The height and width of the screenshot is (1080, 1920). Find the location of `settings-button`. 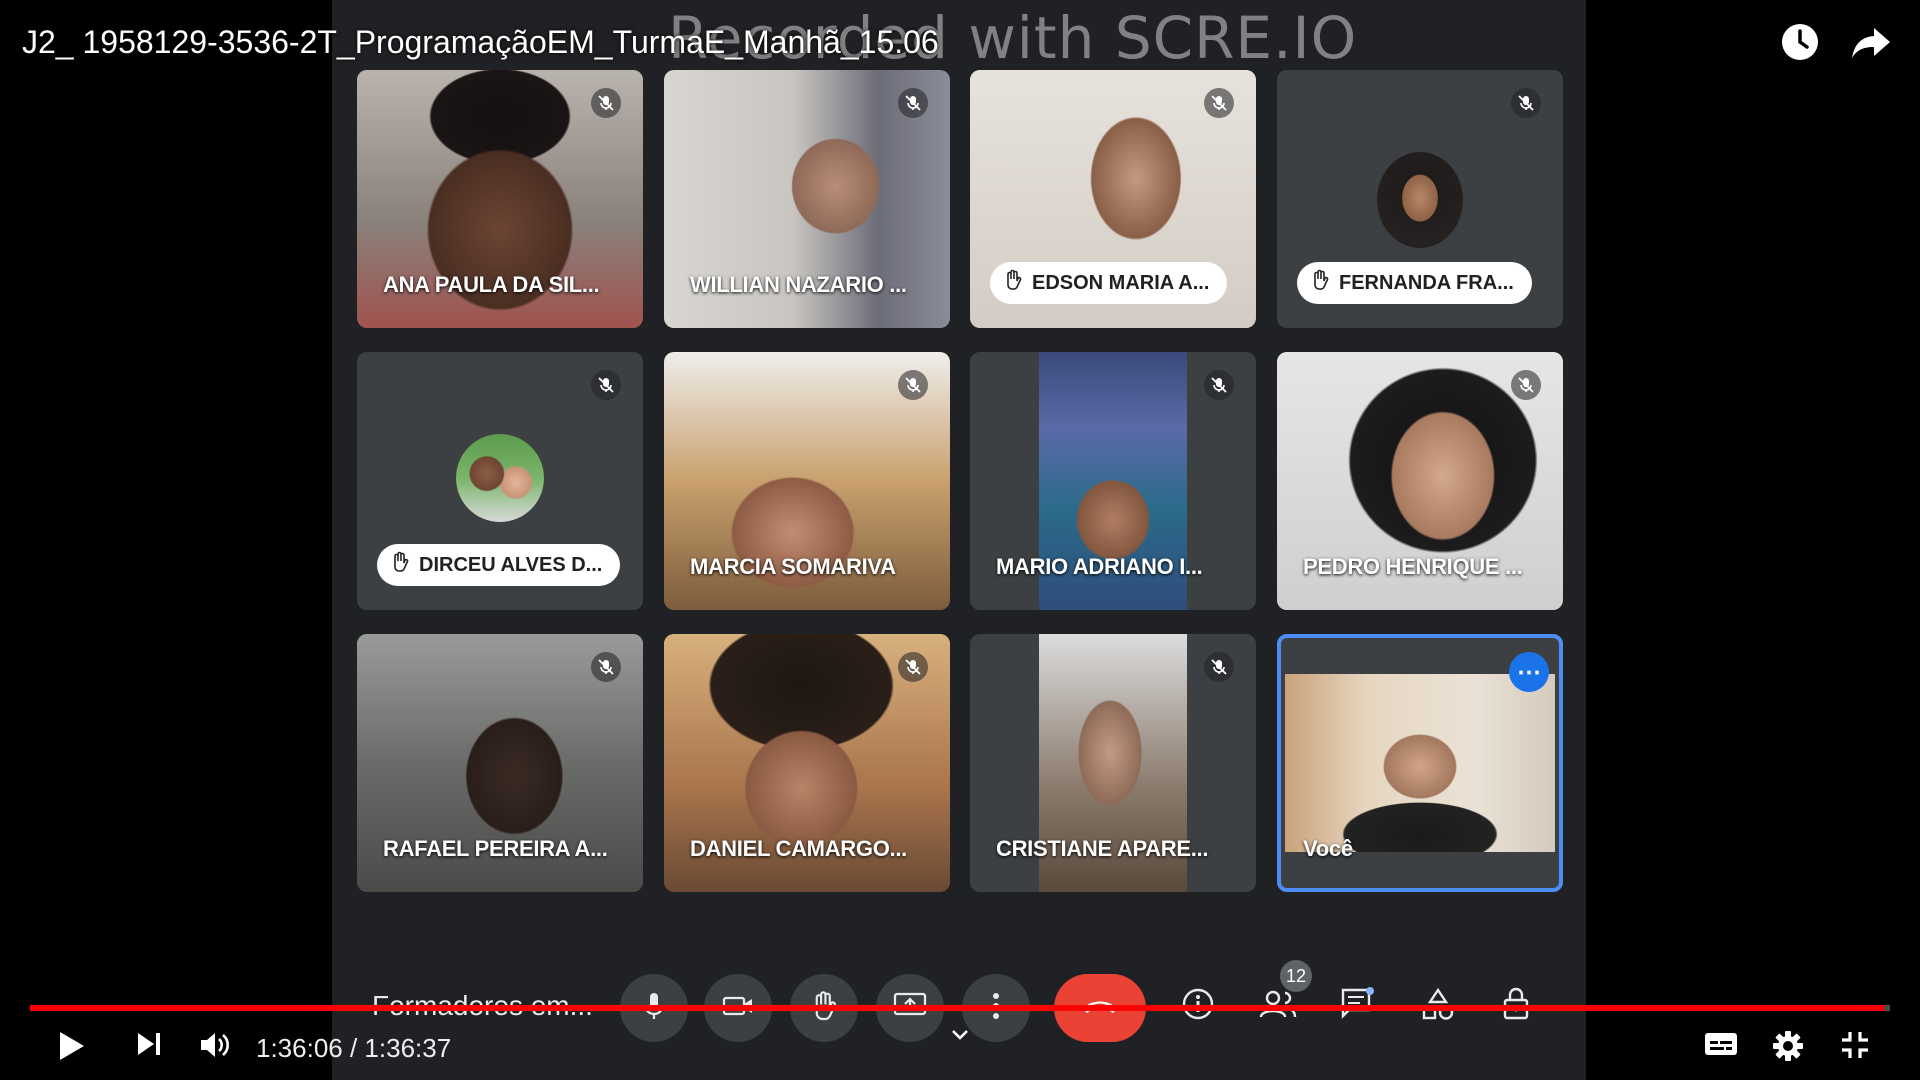

settings-button is located at coordinates (1788, 1048).